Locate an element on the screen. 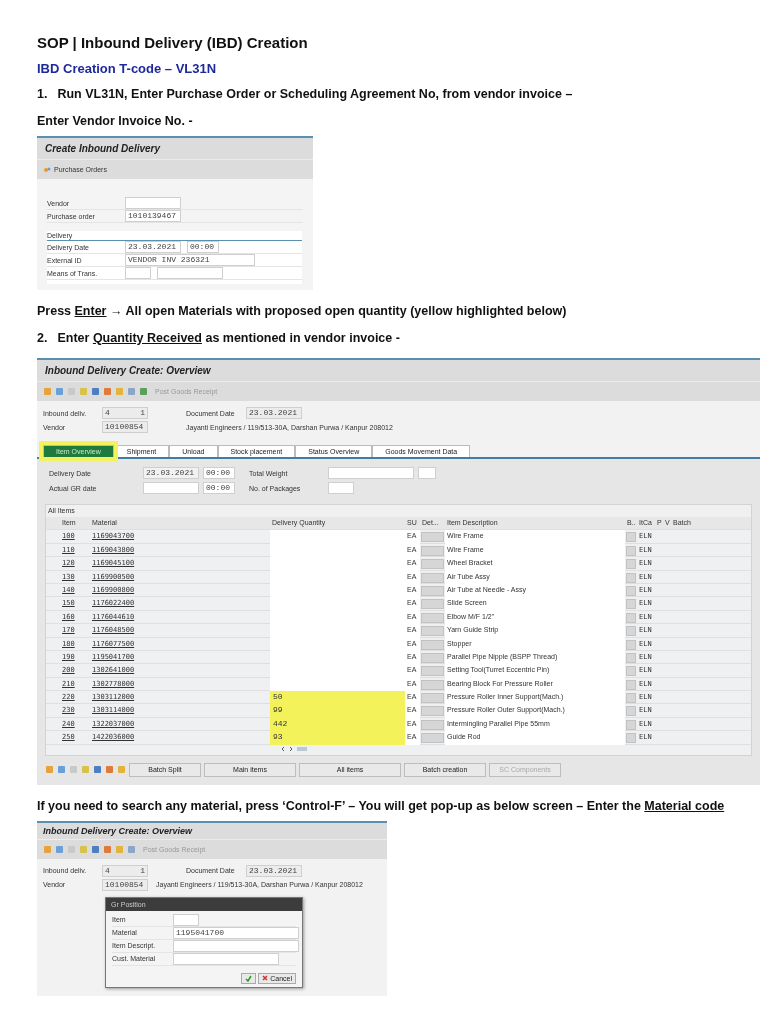 This screenshot has width=768, height=1024. quantity-cell: 99 is located at coordinates (337, 711).